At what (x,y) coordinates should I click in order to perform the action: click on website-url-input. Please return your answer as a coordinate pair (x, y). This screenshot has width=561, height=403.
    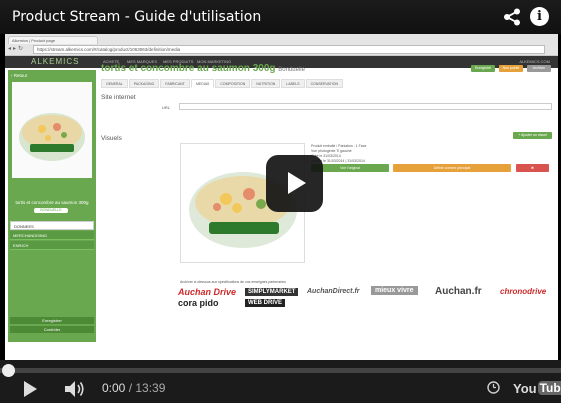
    Looking at the image, I should click on (365, 106).